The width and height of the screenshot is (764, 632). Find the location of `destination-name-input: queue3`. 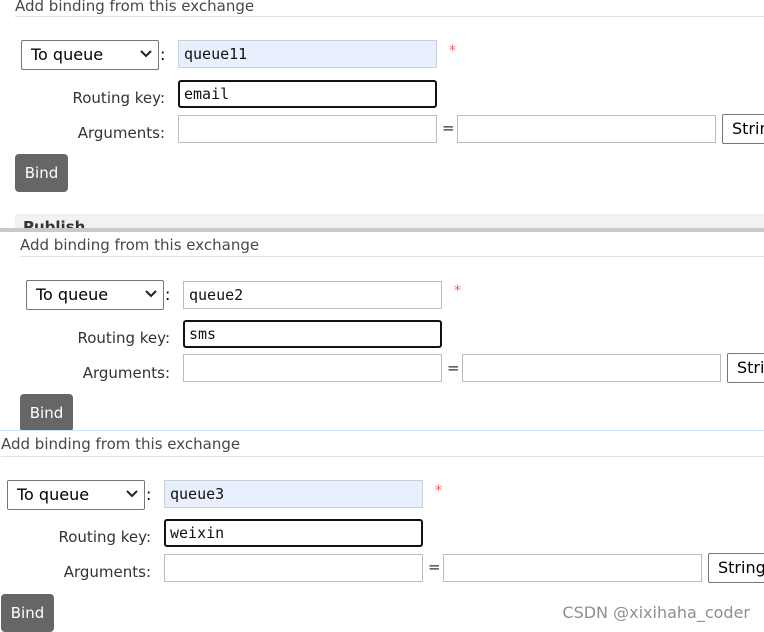

destination-name-input: queue3 is located at coordinates (293, 494).